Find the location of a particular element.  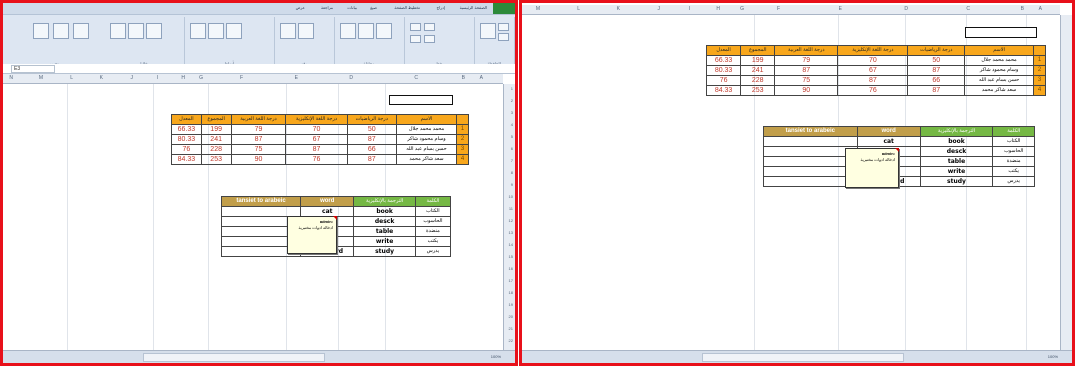

row-header: 14 is located at coordinates (511, 244).